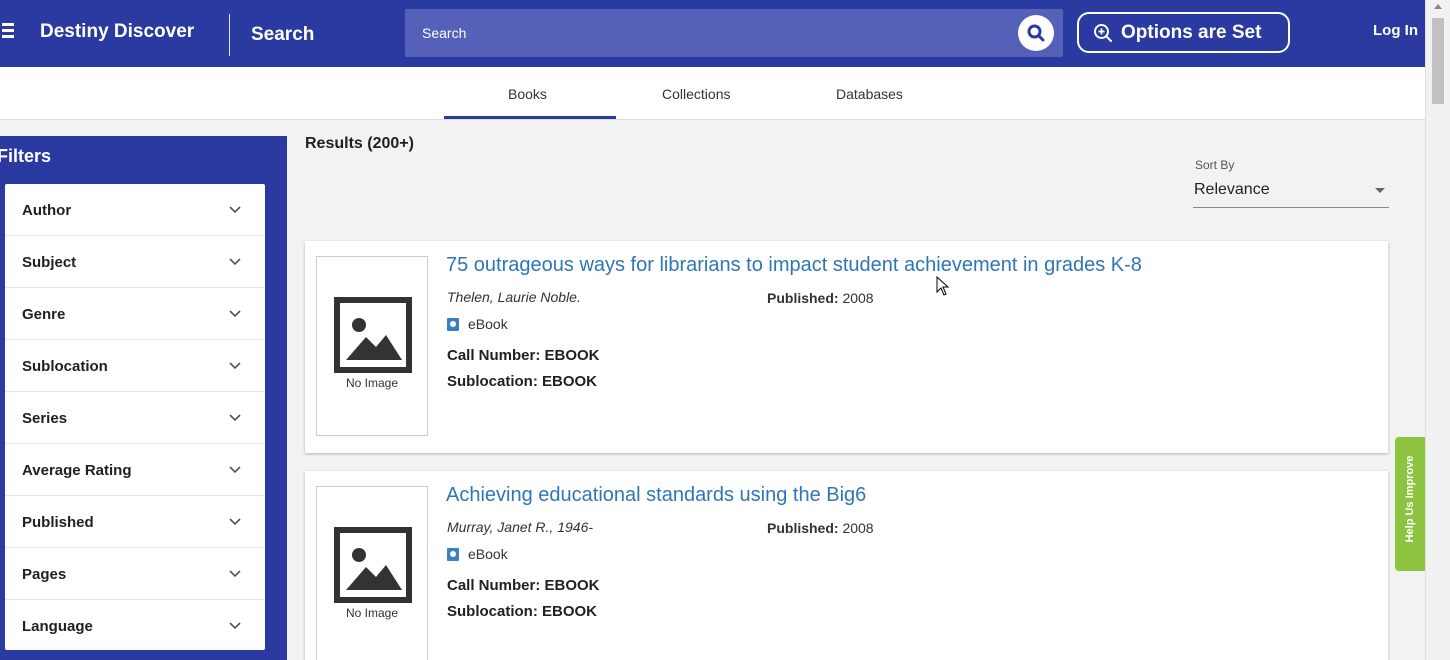 The height and width of the screenshot is (660, 1450). I want to click on filter-average-rating: Average Rating, so click(135, 470).